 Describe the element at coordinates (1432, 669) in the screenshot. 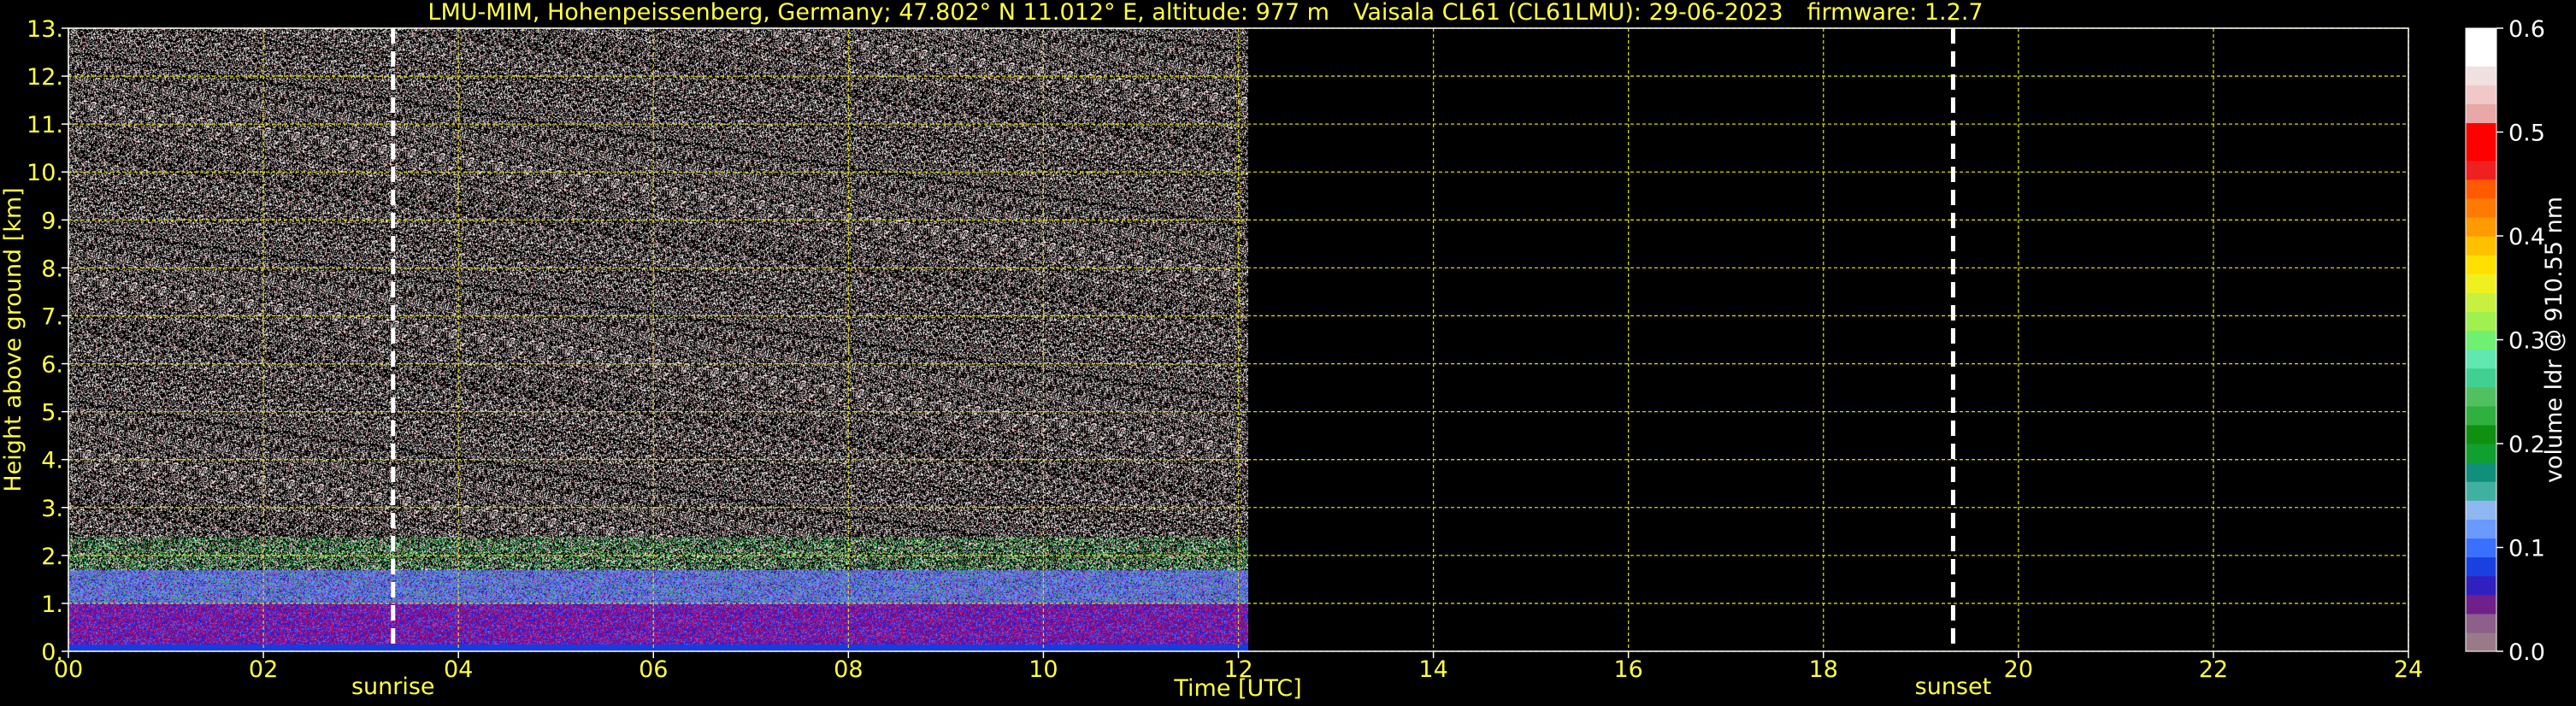

I see `x-tick-label: 14` at that location.